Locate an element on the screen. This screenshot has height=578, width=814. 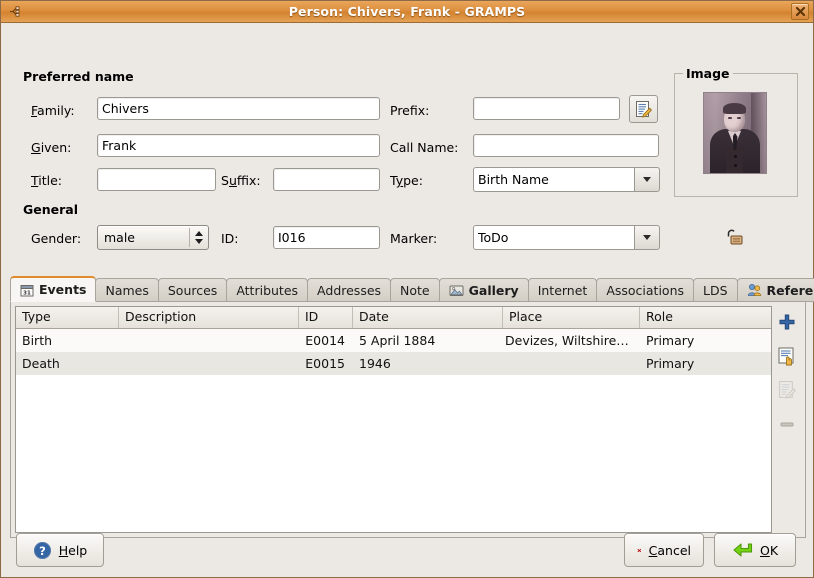
ok-icon is located at coordinates (743, 549).